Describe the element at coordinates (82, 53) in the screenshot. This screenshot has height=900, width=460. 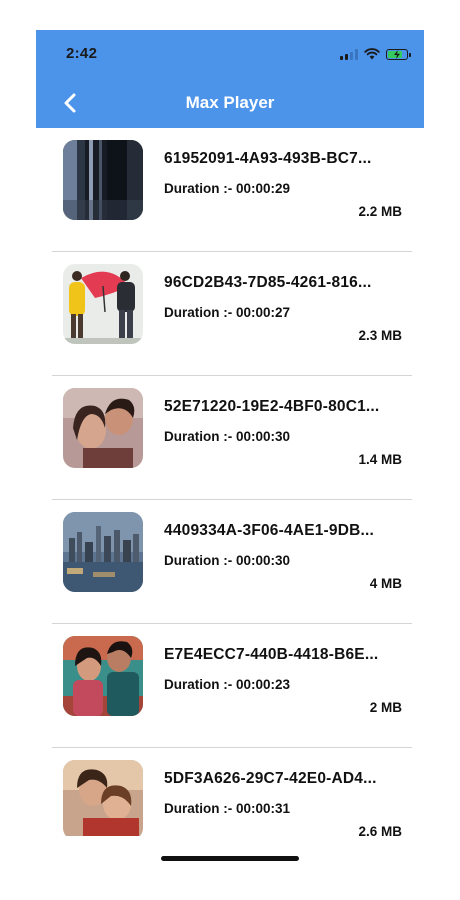
I see `status-time: 2:42` at that location.